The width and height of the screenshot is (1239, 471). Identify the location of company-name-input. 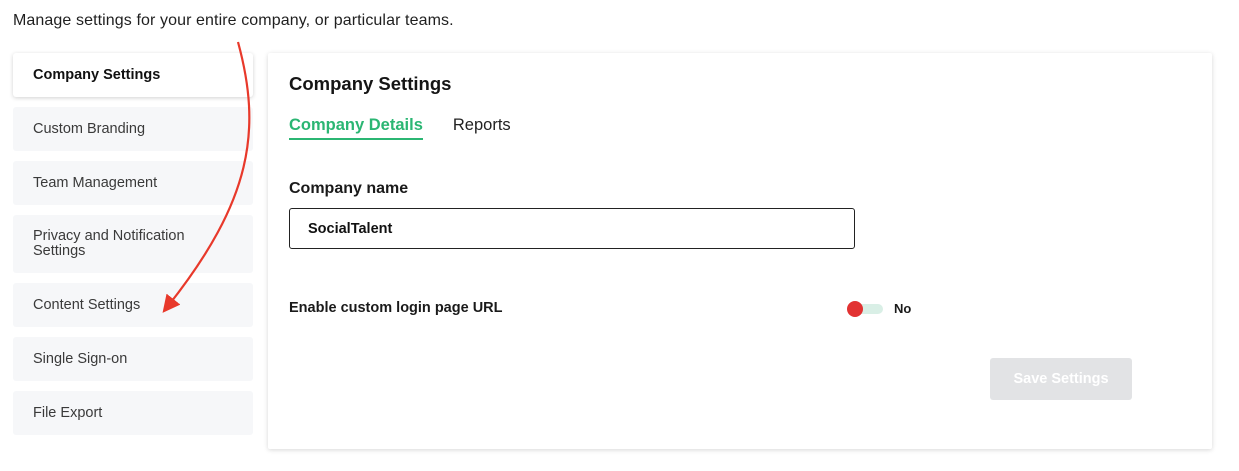
(572, 228).